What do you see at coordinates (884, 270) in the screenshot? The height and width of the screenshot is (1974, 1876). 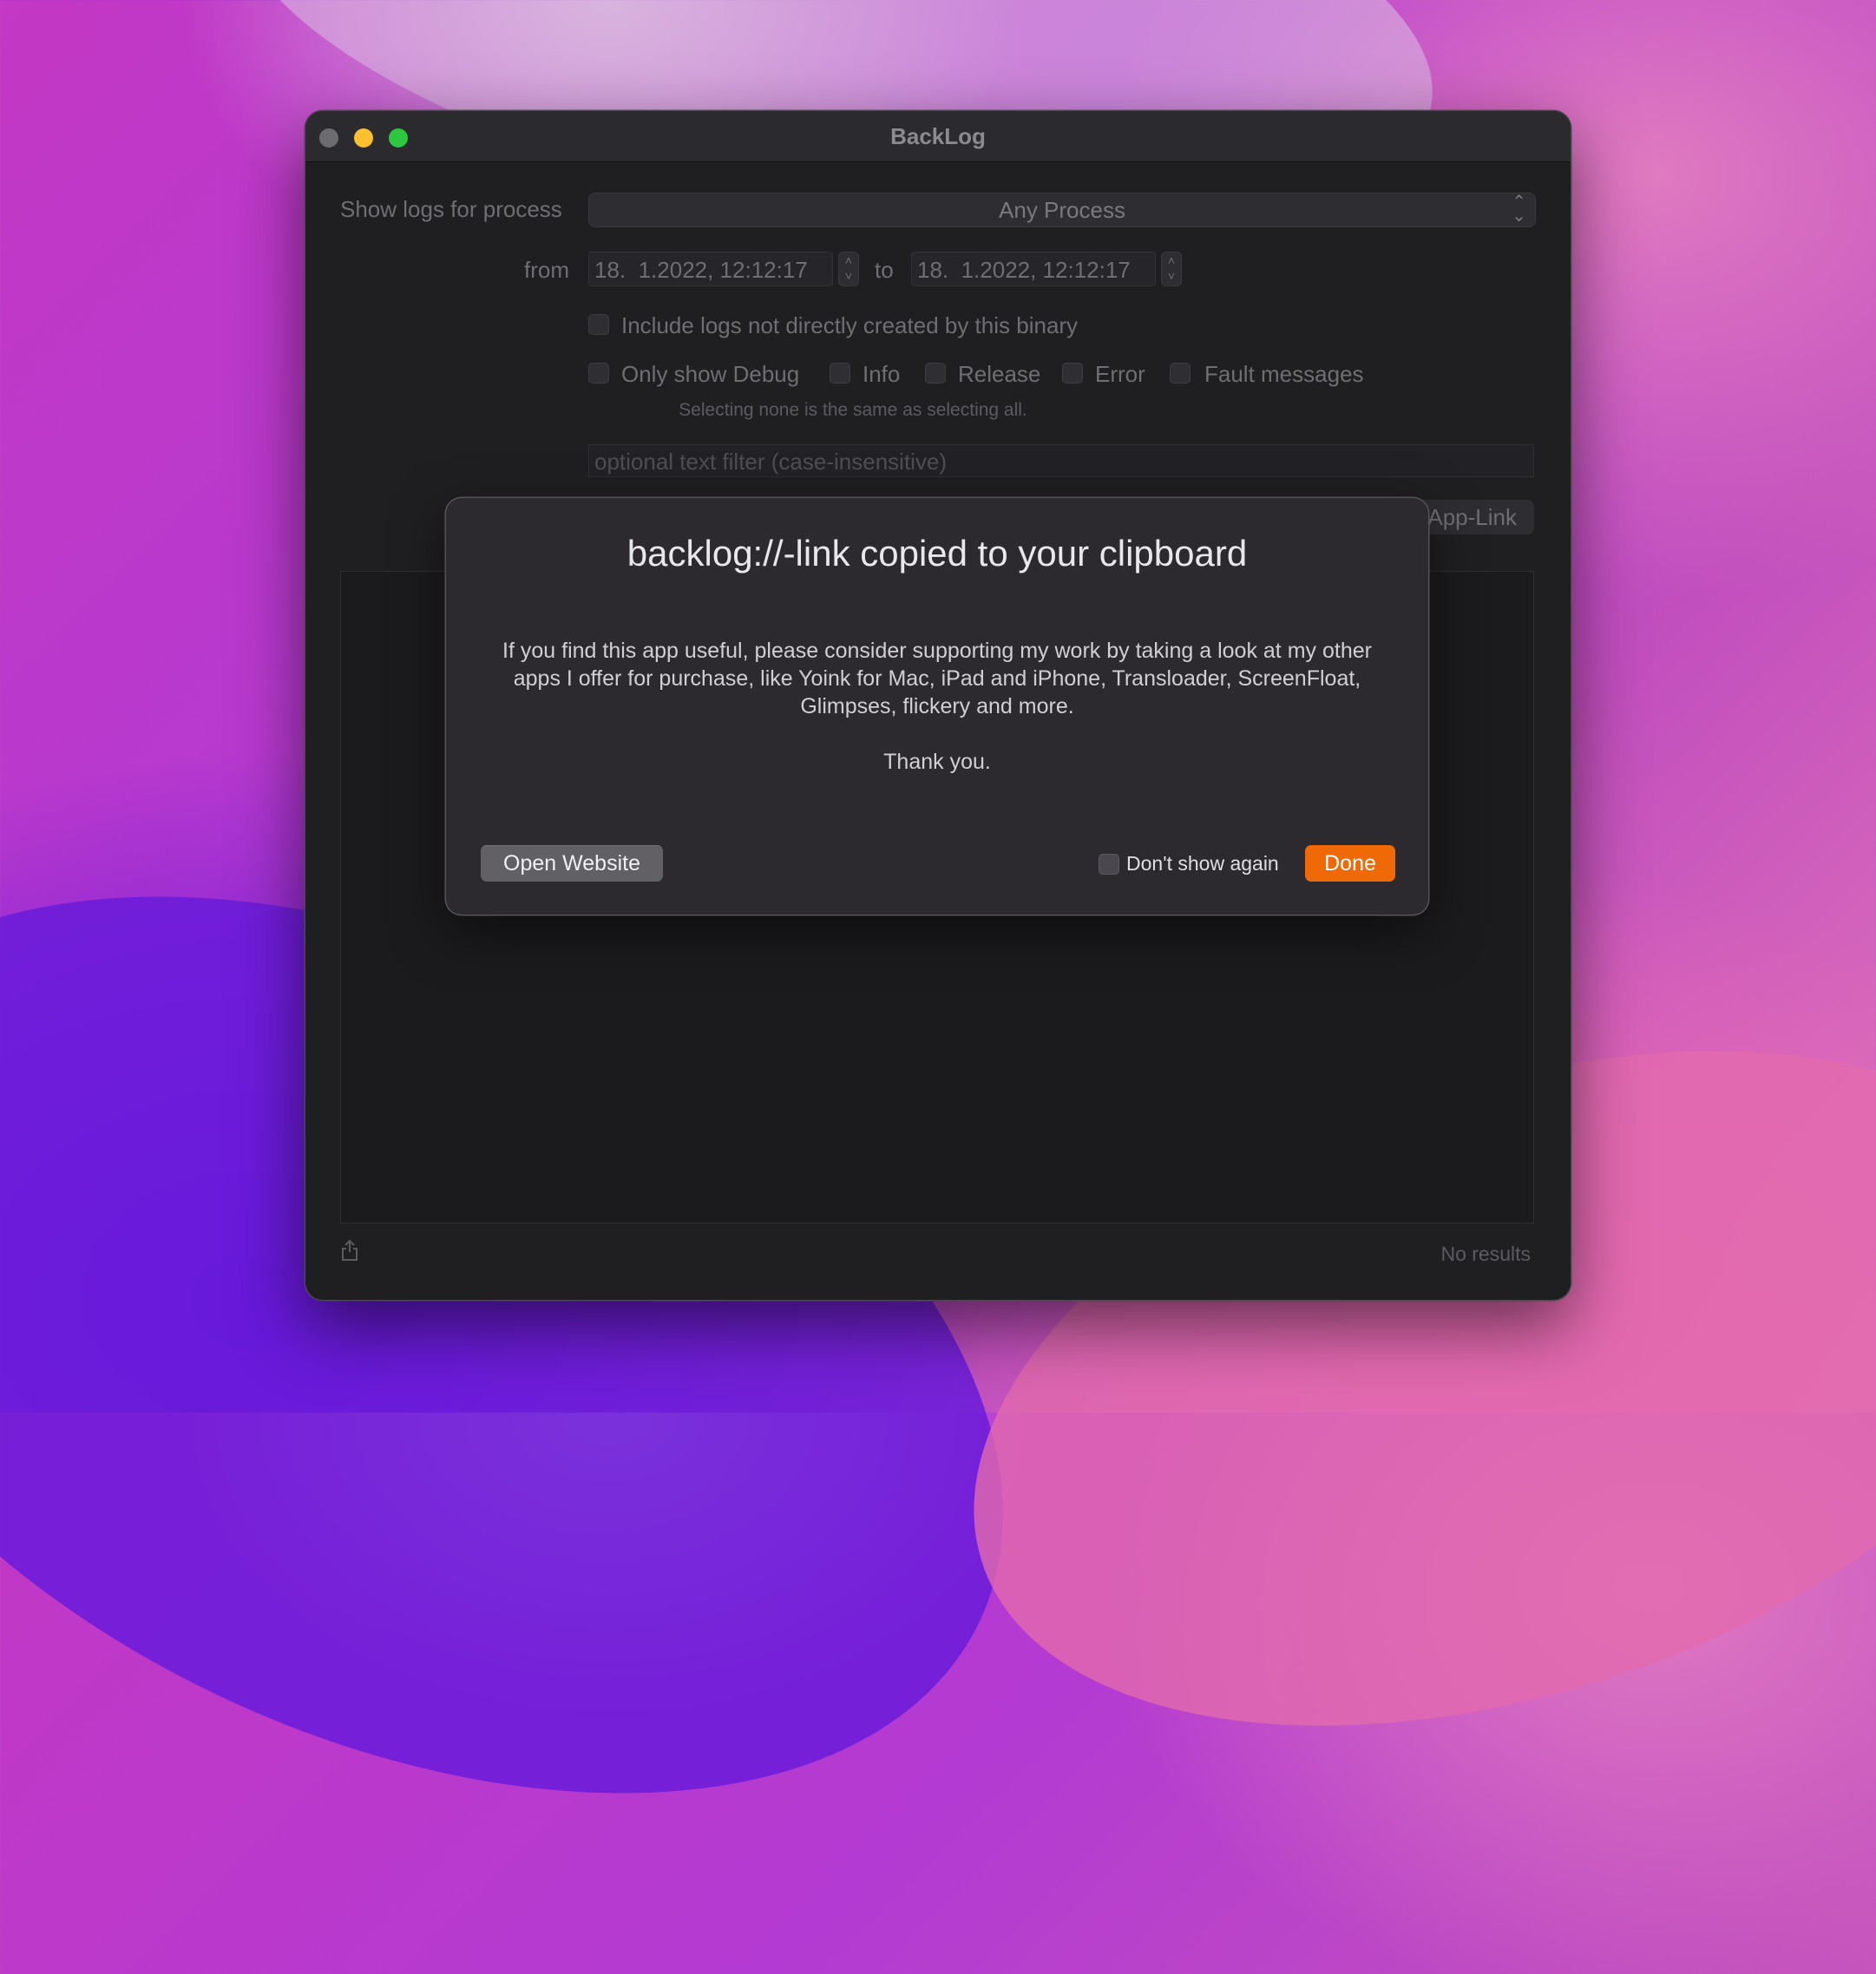 I see `to-label: to` at bounding box center [884, 270].